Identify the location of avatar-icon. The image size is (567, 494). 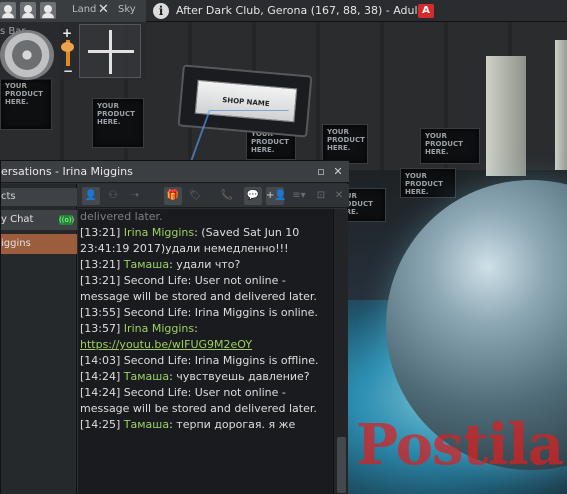
(8, 10).